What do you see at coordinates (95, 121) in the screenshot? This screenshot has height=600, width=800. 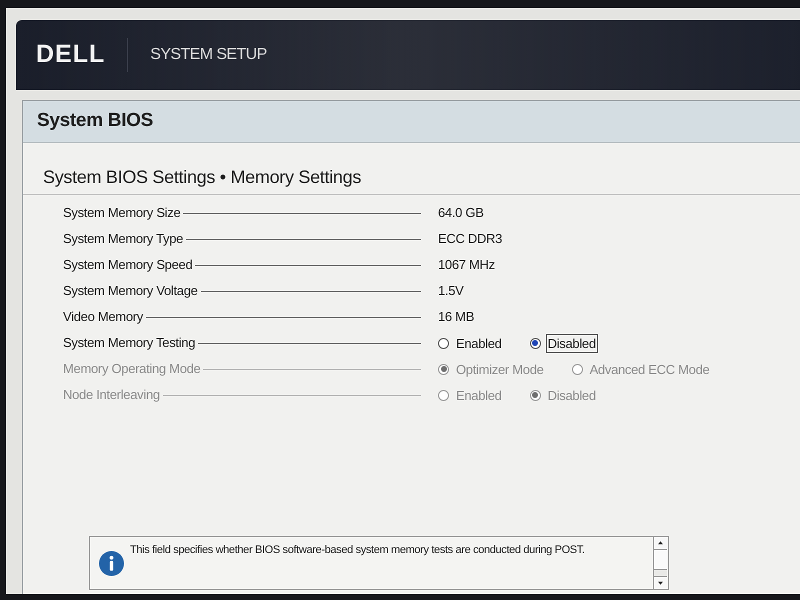 I see `panel-title: System BIOS` at bounding box center [95, 121].